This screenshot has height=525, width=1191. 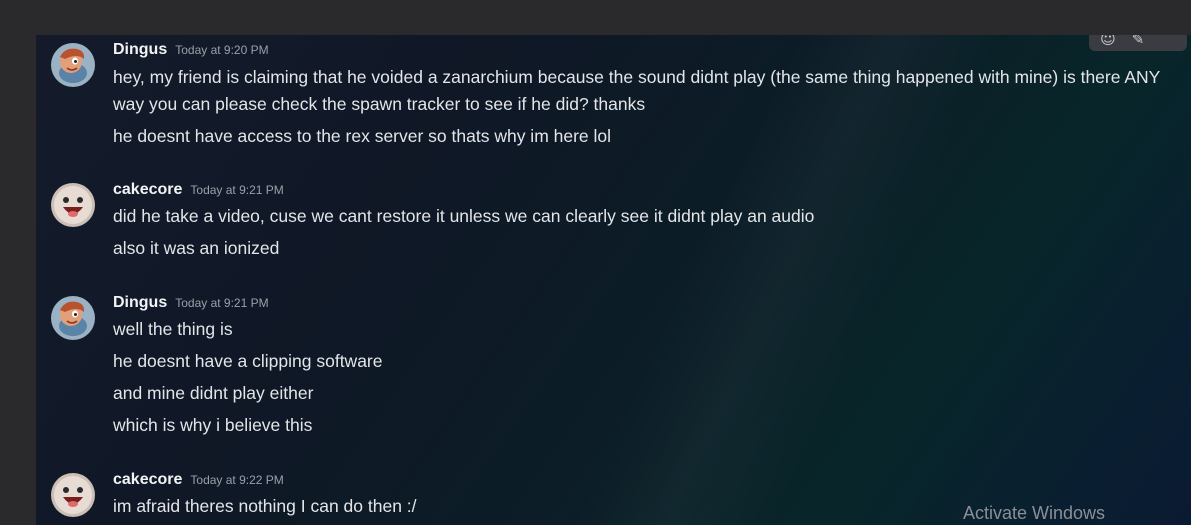 What do you see at coordinates (1034, 513) in the screenshot?
I see `activate-windows-watermark: Activate Windows` at bounding box center [1034, 513].